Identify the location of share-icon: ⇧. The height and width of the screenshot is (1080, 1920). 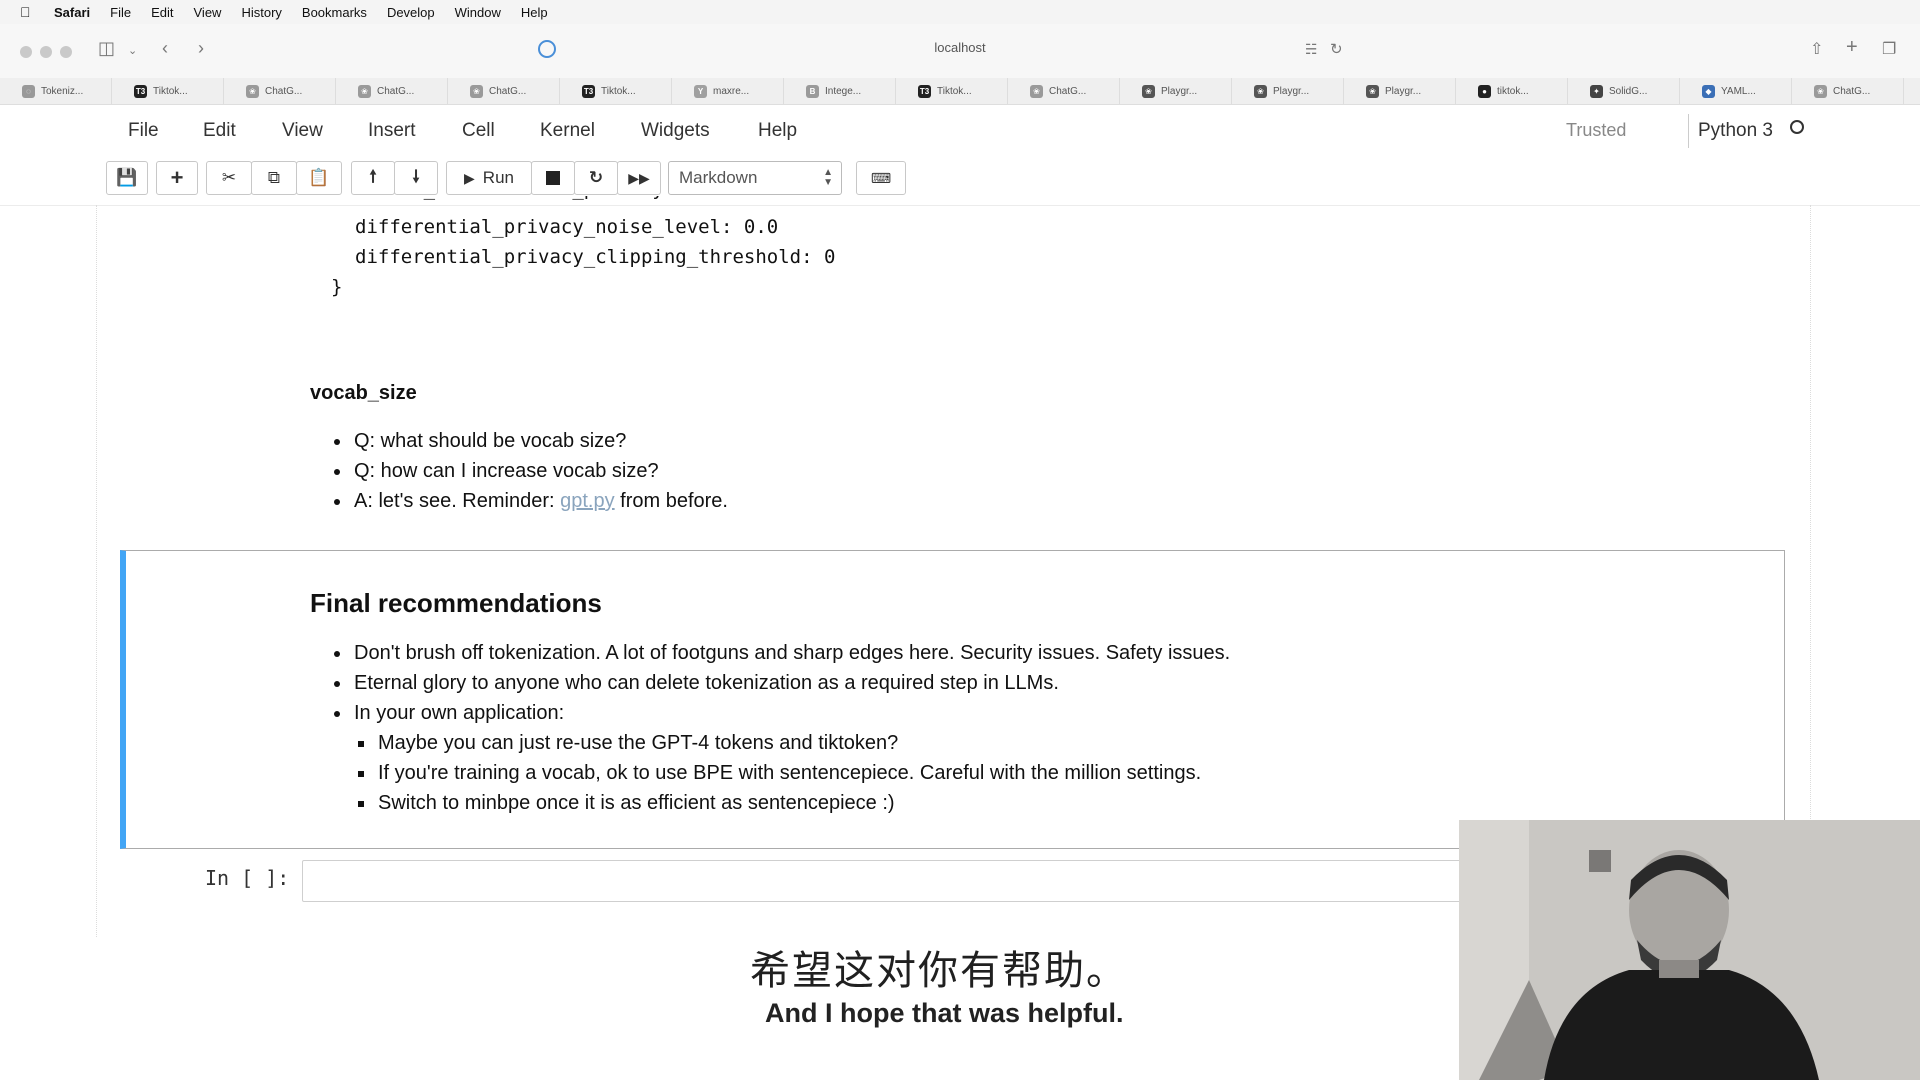
(1816, 49).